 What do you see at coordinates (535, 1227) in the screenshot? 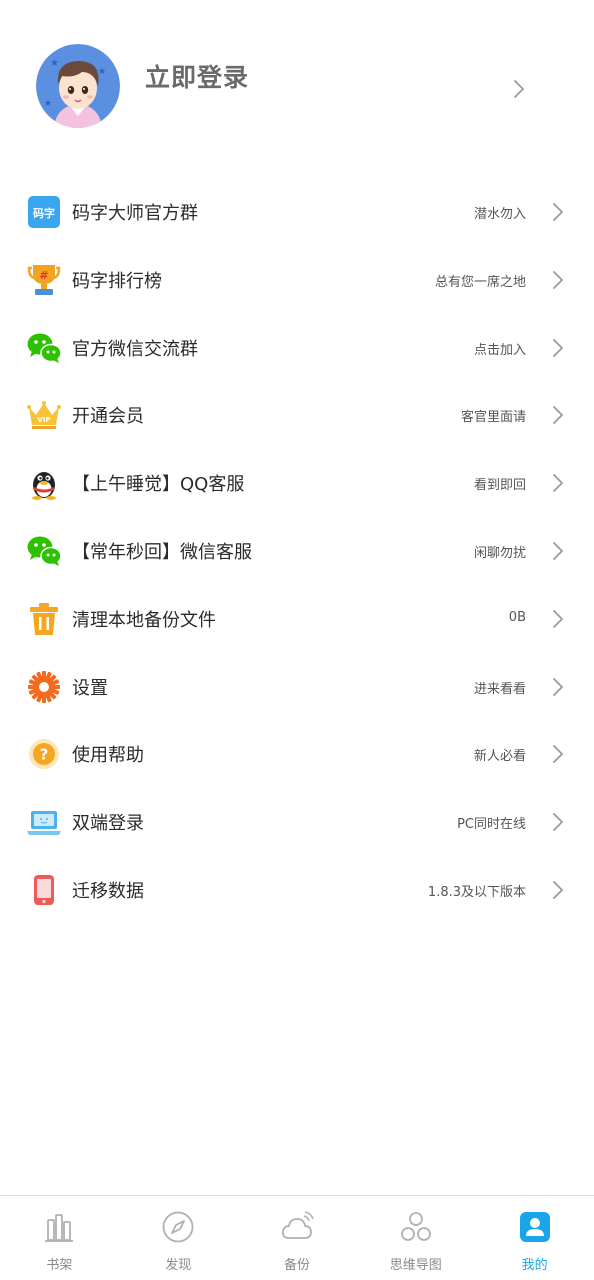
I see `profile-icon` at bounding box center [535, 1227].